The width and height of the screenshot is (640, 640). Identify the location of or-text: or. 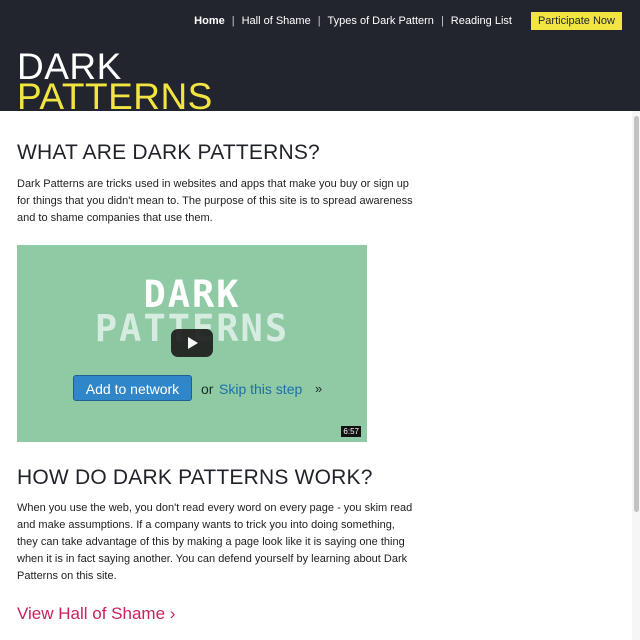
(207, 389).